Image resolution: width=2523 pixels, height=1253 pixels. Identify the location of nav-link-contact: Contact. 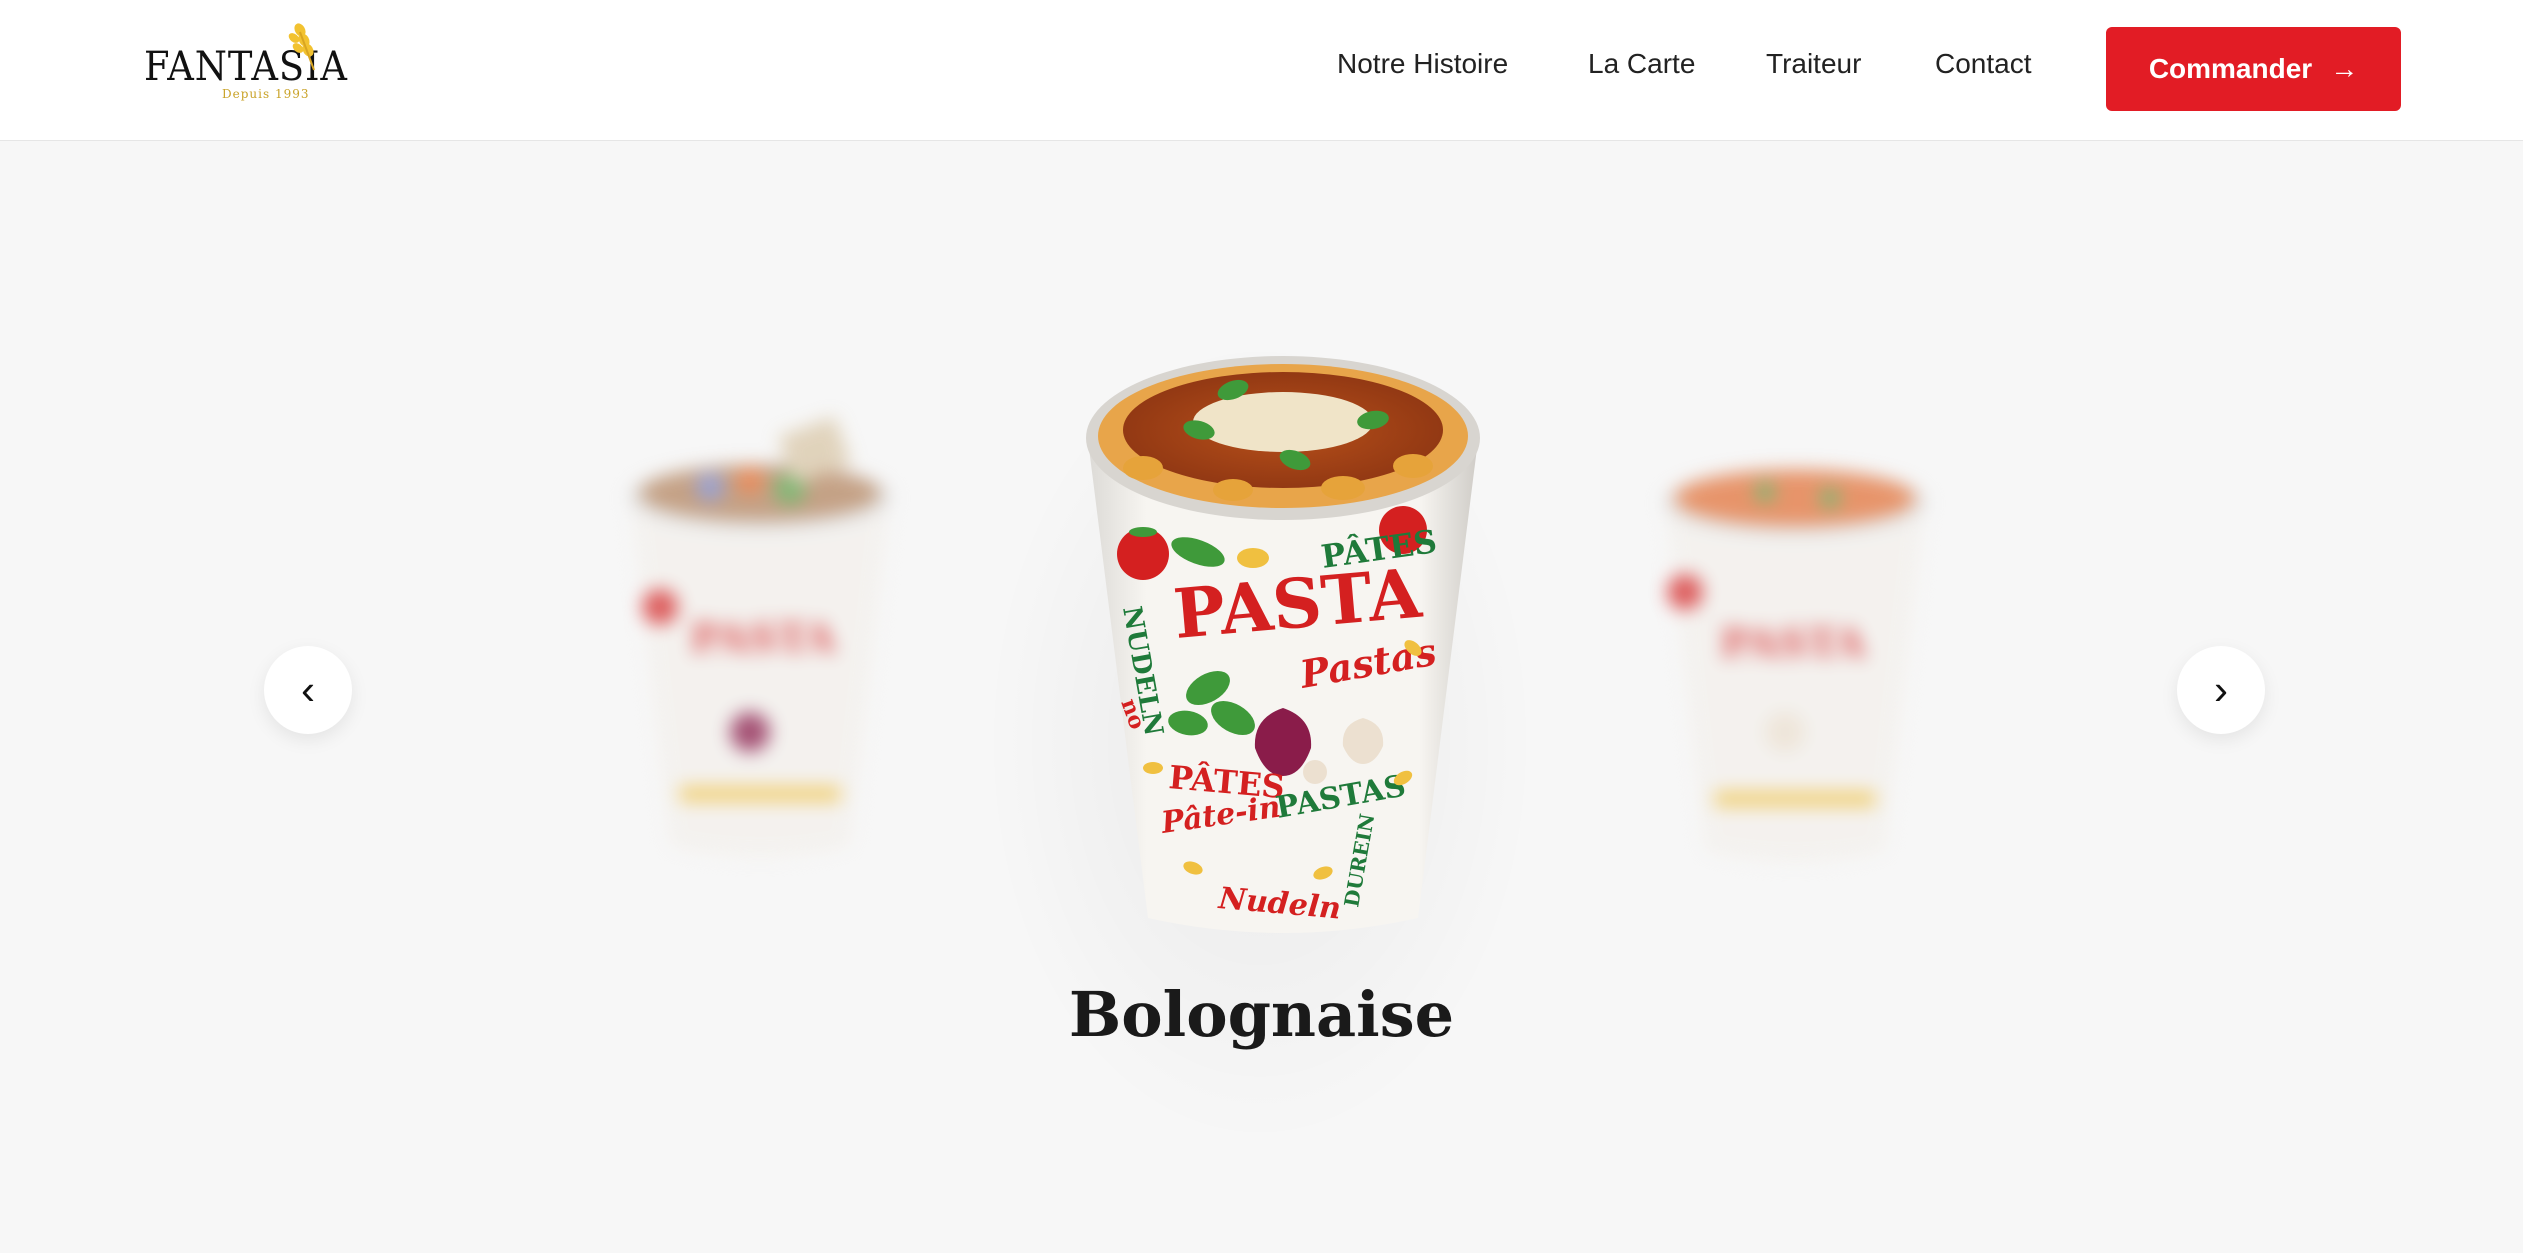
(1983, 64).